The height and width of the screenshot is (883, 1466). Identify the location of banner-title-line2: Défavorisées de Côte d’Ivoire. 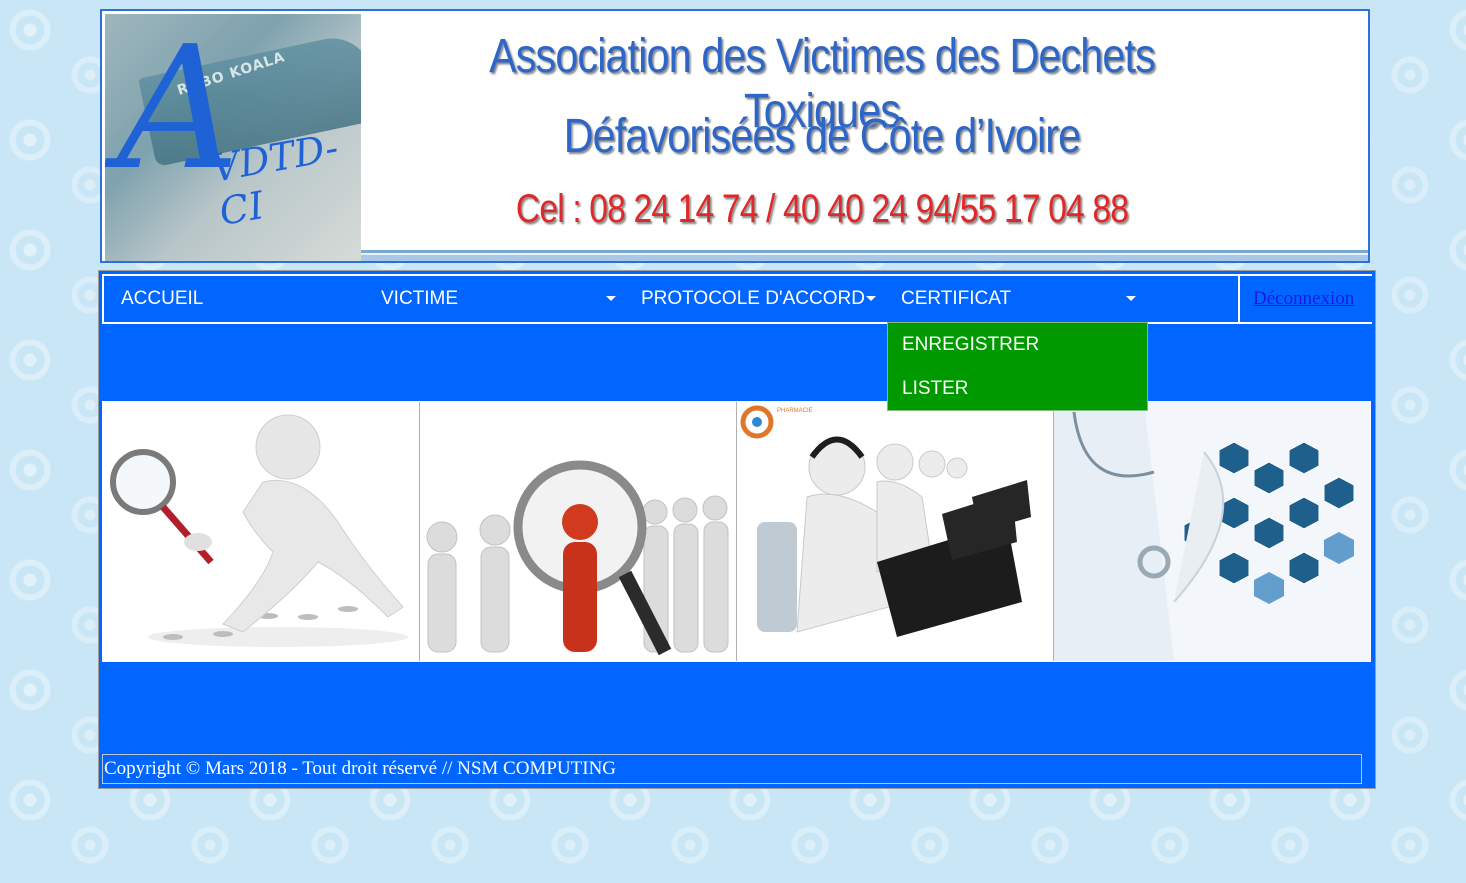
(822, 136).